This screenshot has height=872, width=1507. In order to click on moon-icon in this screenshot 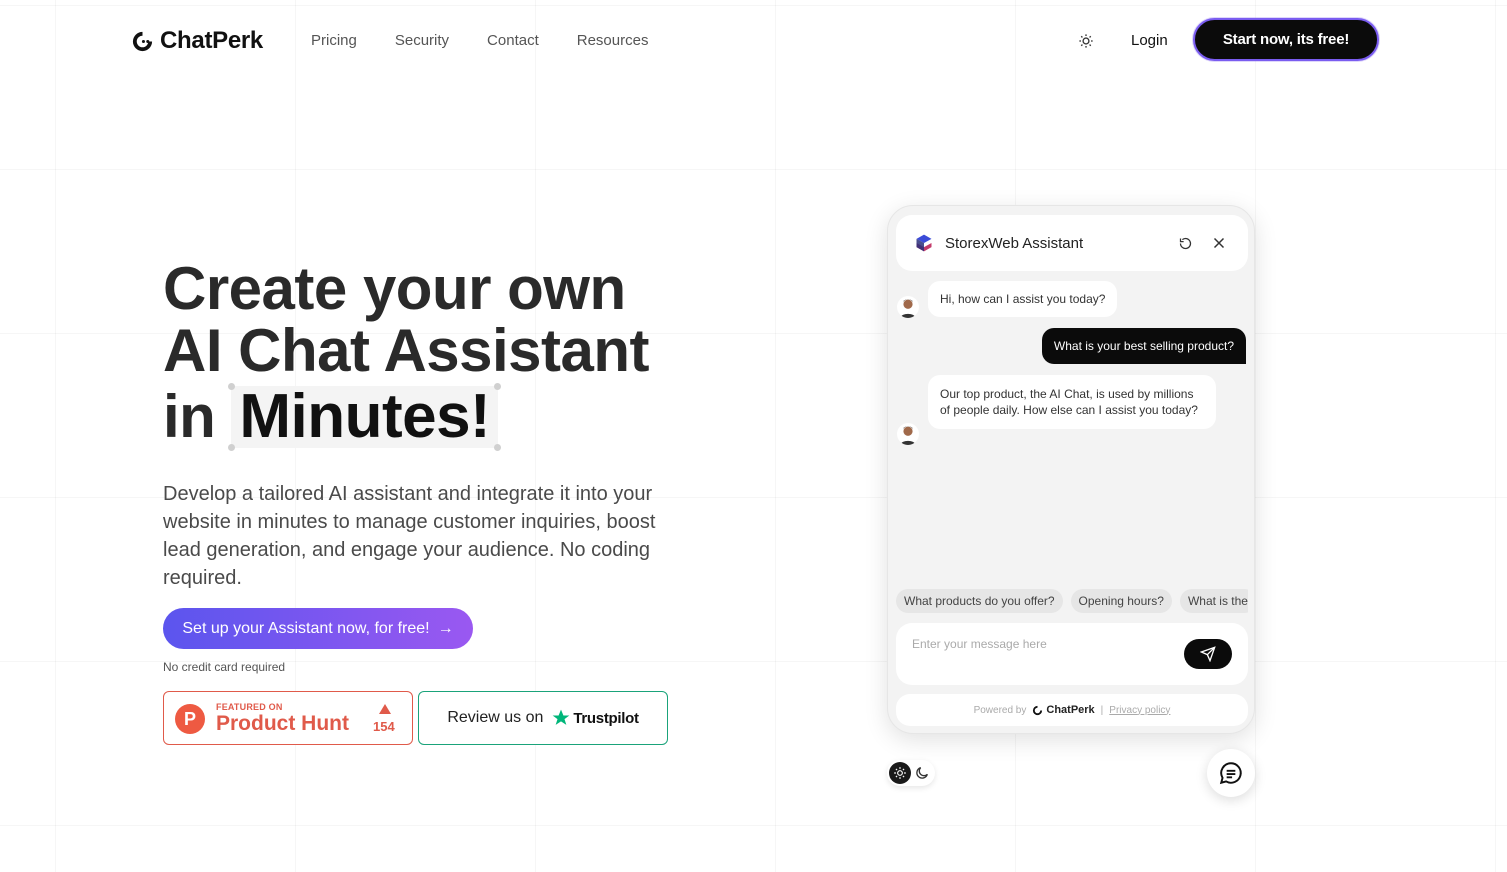, I will do `click(922, 773)`.